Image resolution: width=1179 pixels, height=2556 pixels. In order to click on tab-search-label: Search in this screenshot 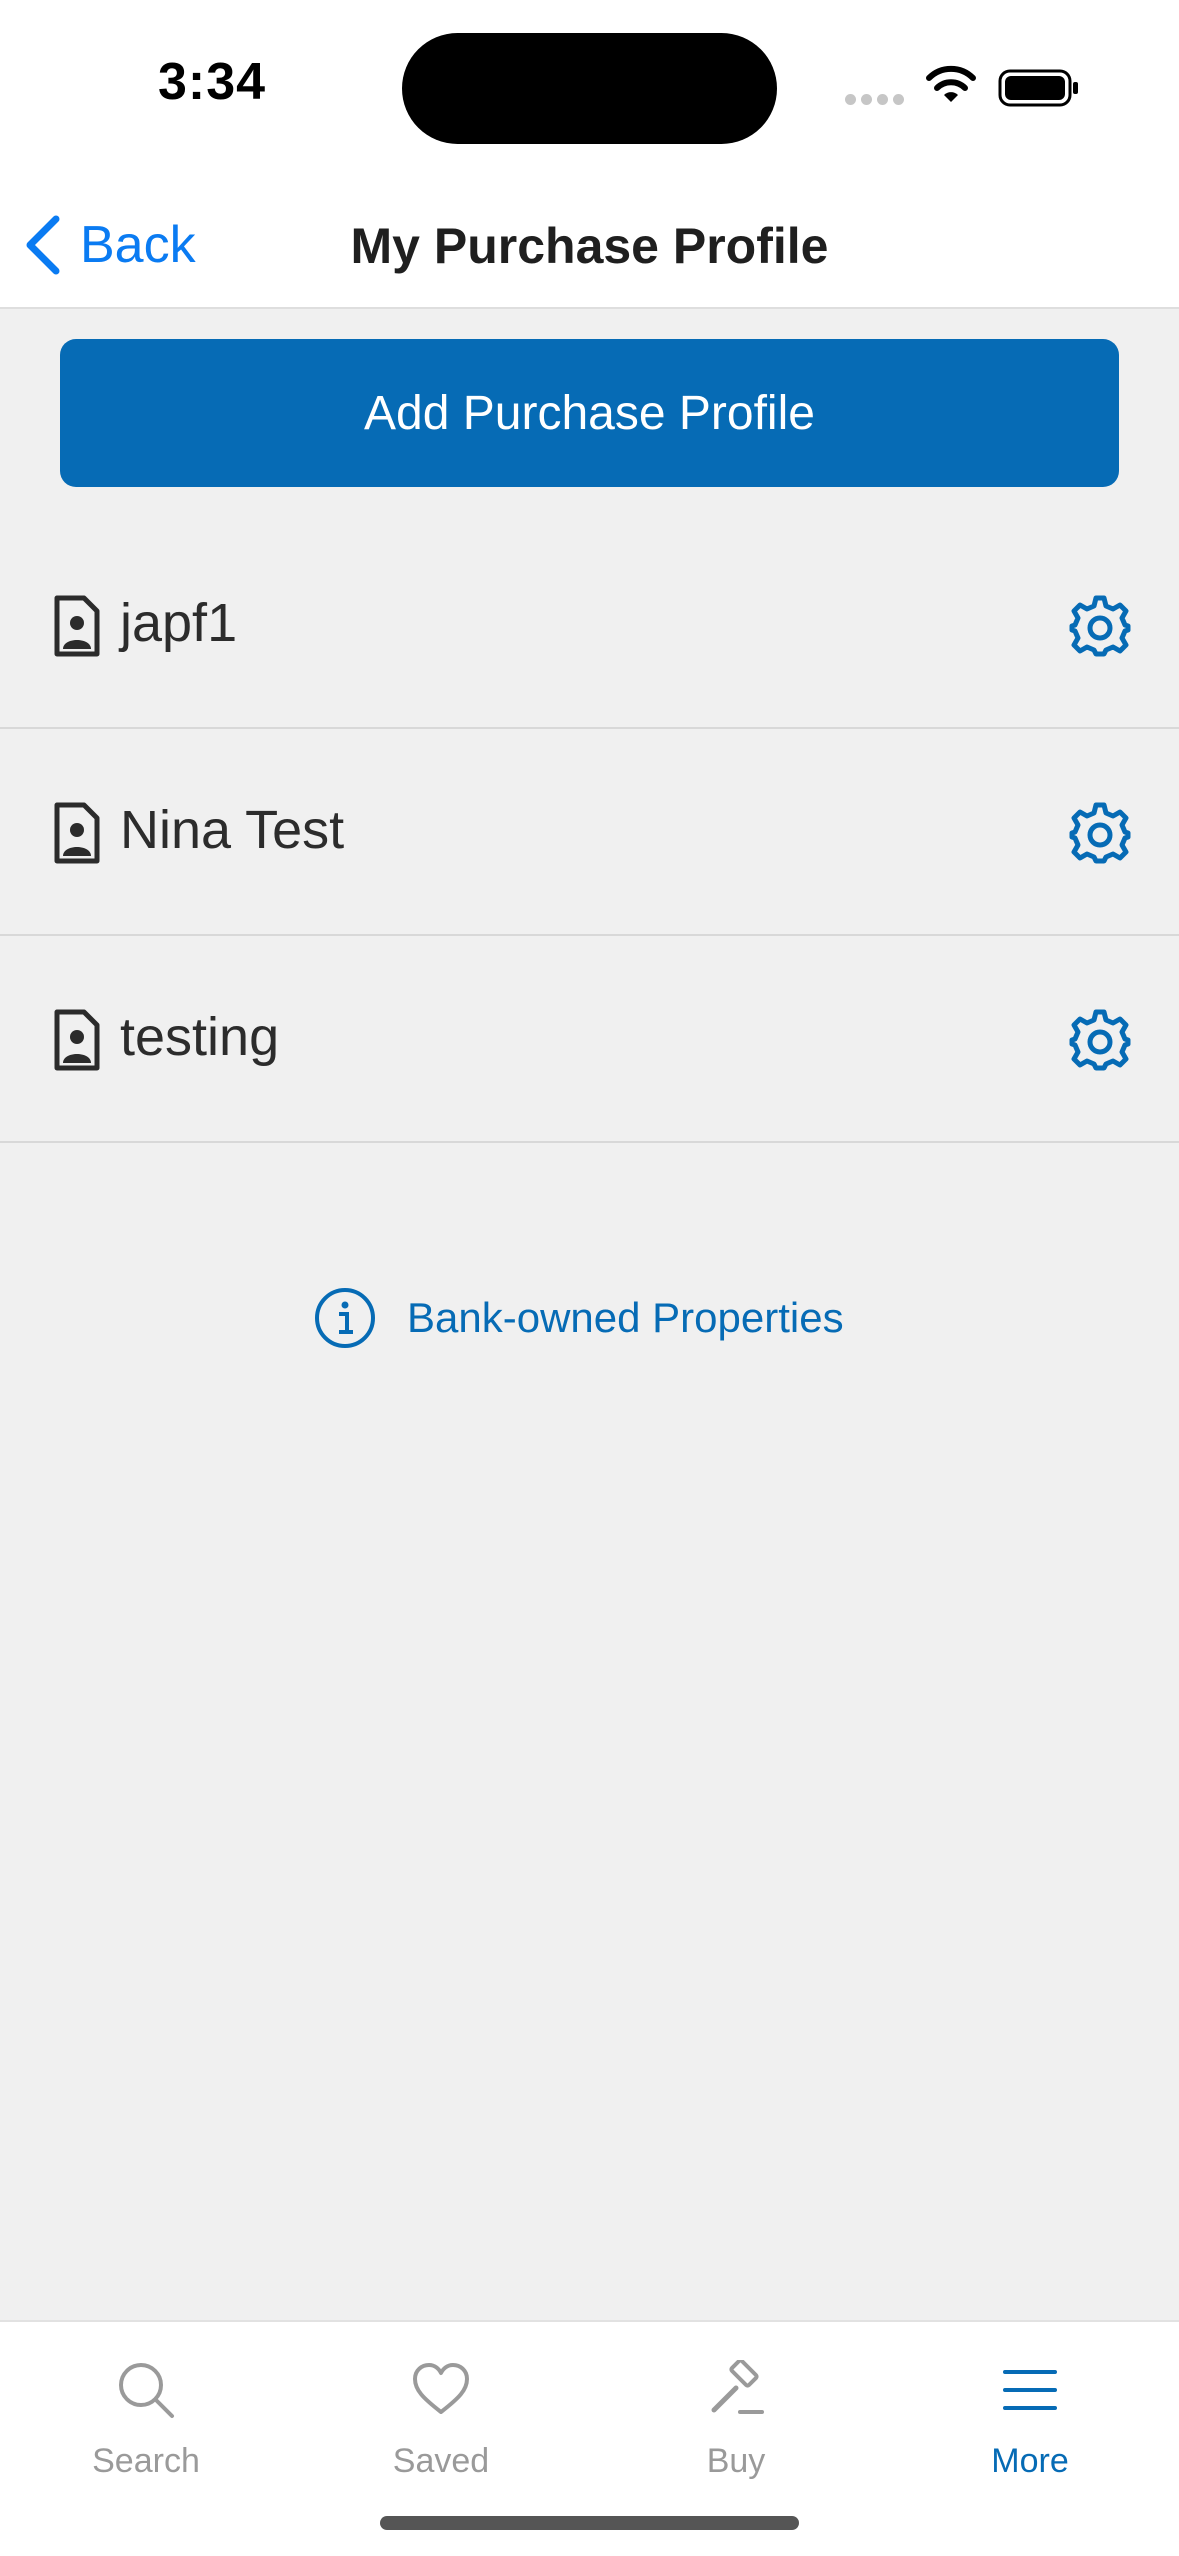, I will do `click(146, 2461)`.